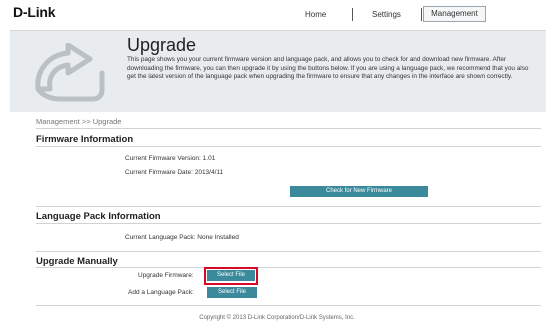  I want to click on upgrade-manually-section-title: Upgrade Manually, so click(77, 261).